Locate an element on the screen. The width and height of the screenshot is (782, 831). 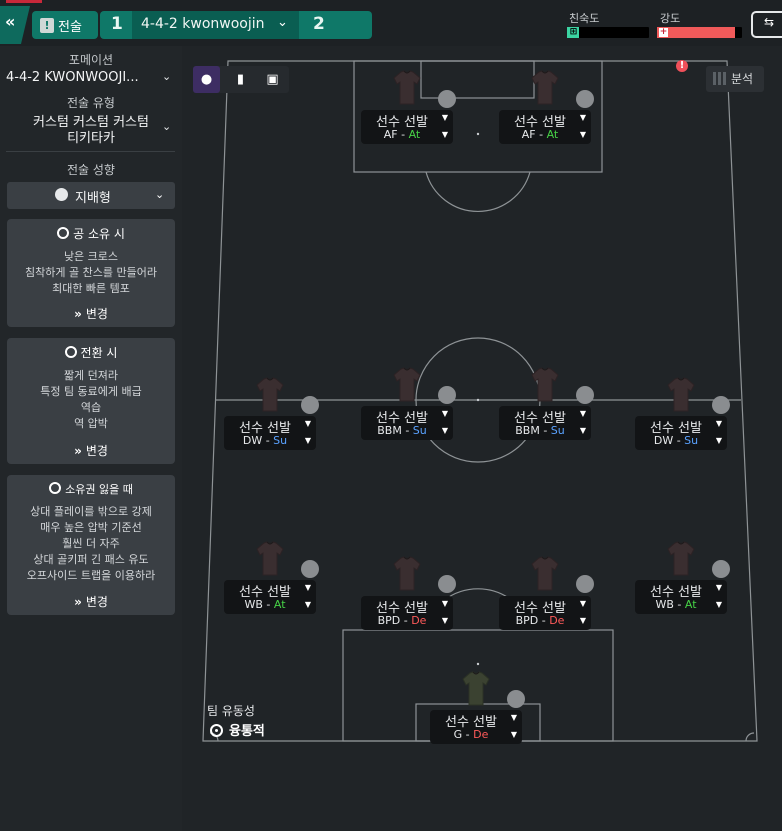
player-slot-dw-right: 선수 선발 DW - Su ▼ ▼ is located at coordinates (681, 433).